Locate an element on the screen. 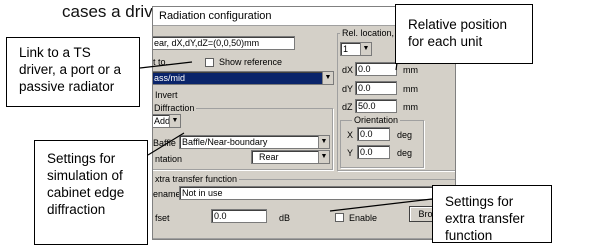 The width and height of the screenshot is (591, 249). leader-extra-transfer is located at coordinates (381, 205).